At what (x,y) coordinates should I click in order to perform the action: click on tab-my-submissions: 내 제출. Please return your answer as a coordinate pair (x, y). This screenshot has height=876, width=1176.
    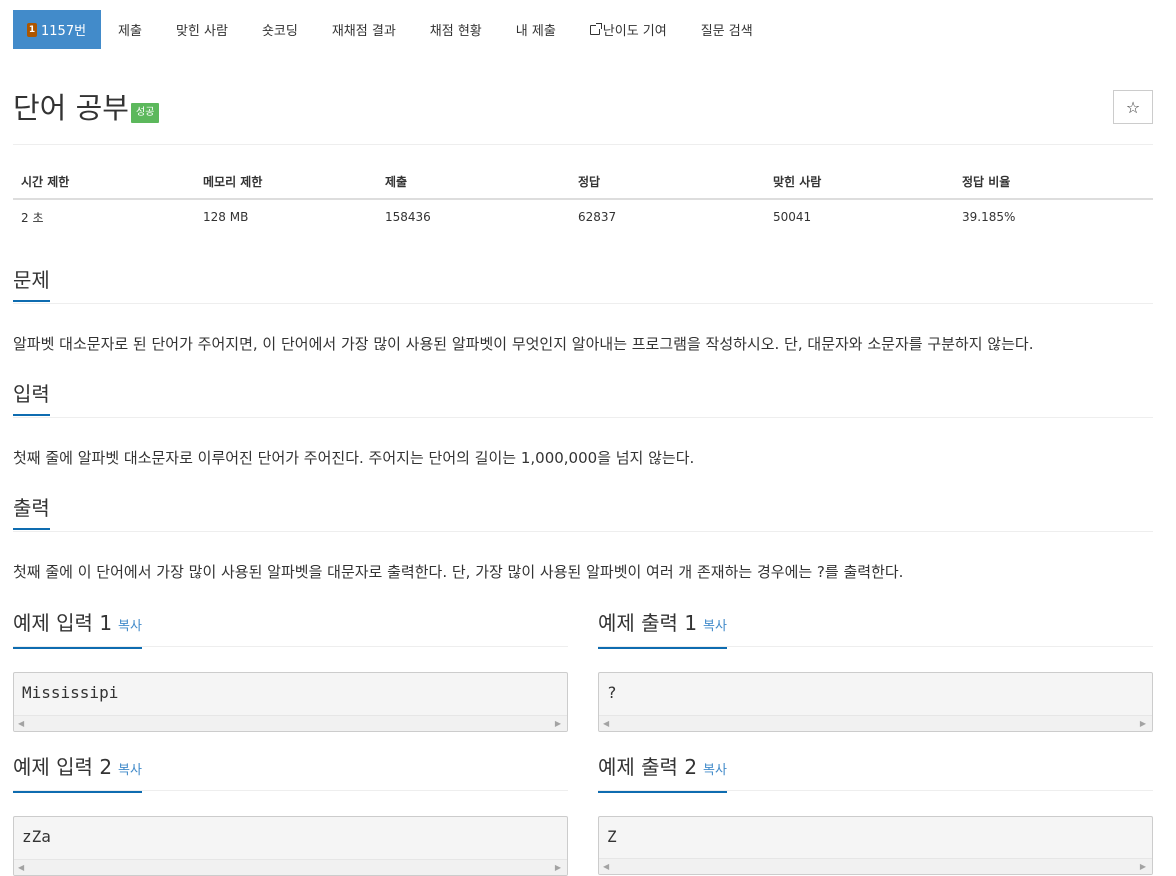
    Looking at the image, I should click on (536, 29).